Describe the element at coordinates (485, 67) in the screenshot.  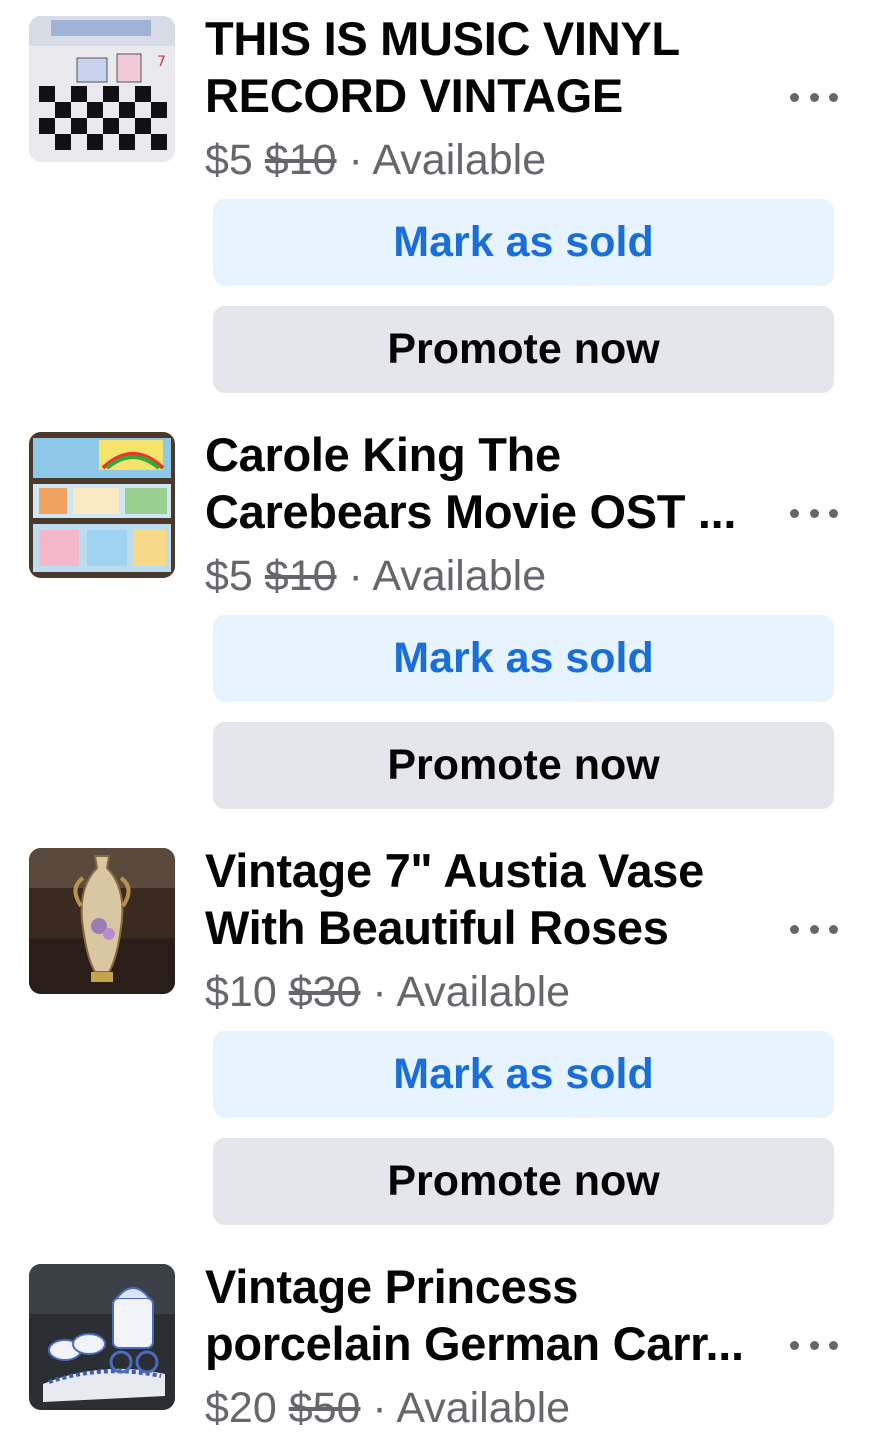
I see `listing-title: THIS IS MUSIC VINYL RECORD VINTAGE` at that location.